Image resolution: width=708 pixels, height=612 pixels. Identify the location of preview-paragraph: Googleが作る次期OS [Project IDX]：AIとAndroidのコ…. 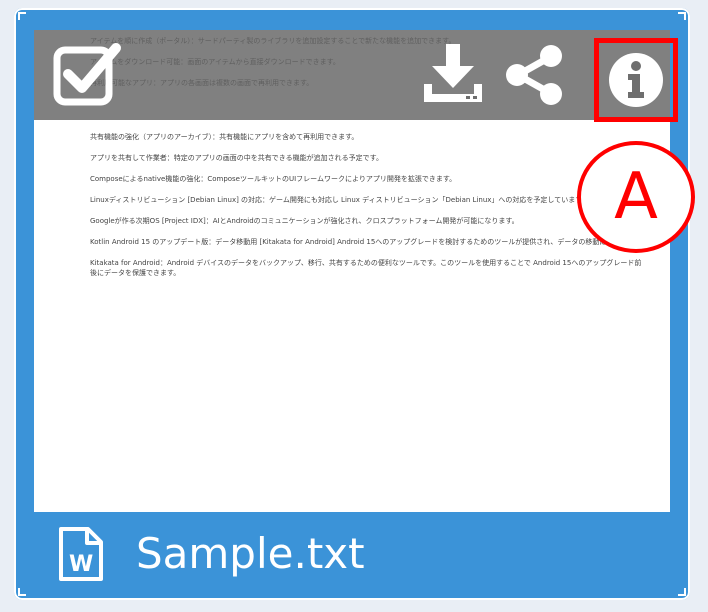
(304, 221).